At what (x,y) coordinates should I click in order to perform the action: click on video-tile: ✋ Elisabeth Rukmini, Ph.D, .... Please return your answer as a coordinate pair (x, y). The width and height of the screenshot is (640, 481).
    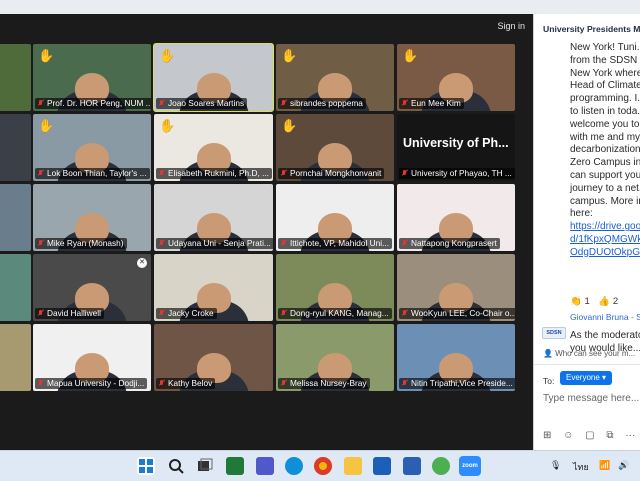
    Looking at the image, I should click on (213, 147).